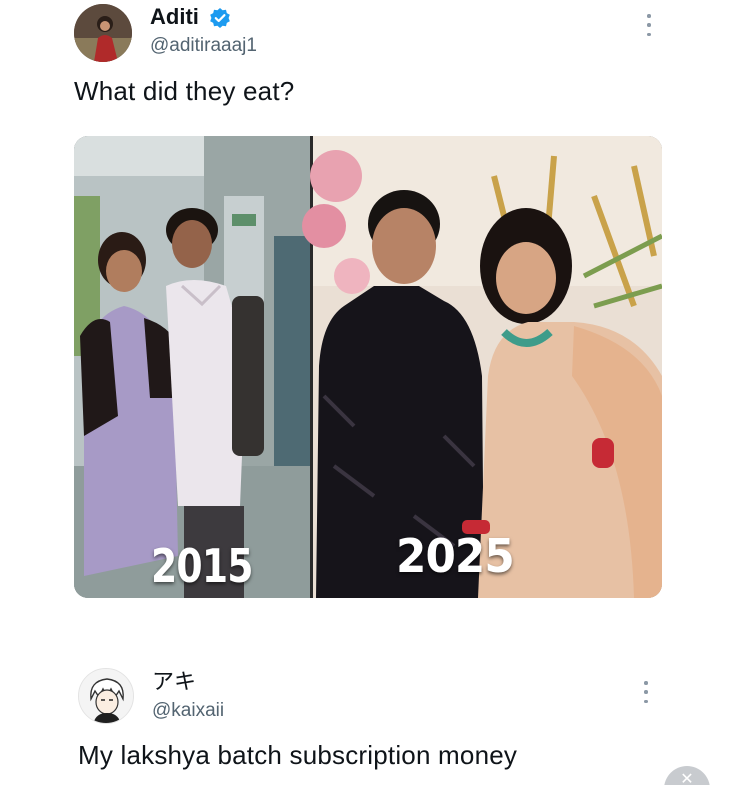 Image resolution: width=735 pixels, height=785 pixels. Describe the element at coordinates (174, 680) in the screenshot. I see `reply-author-name: アキ` at that location.